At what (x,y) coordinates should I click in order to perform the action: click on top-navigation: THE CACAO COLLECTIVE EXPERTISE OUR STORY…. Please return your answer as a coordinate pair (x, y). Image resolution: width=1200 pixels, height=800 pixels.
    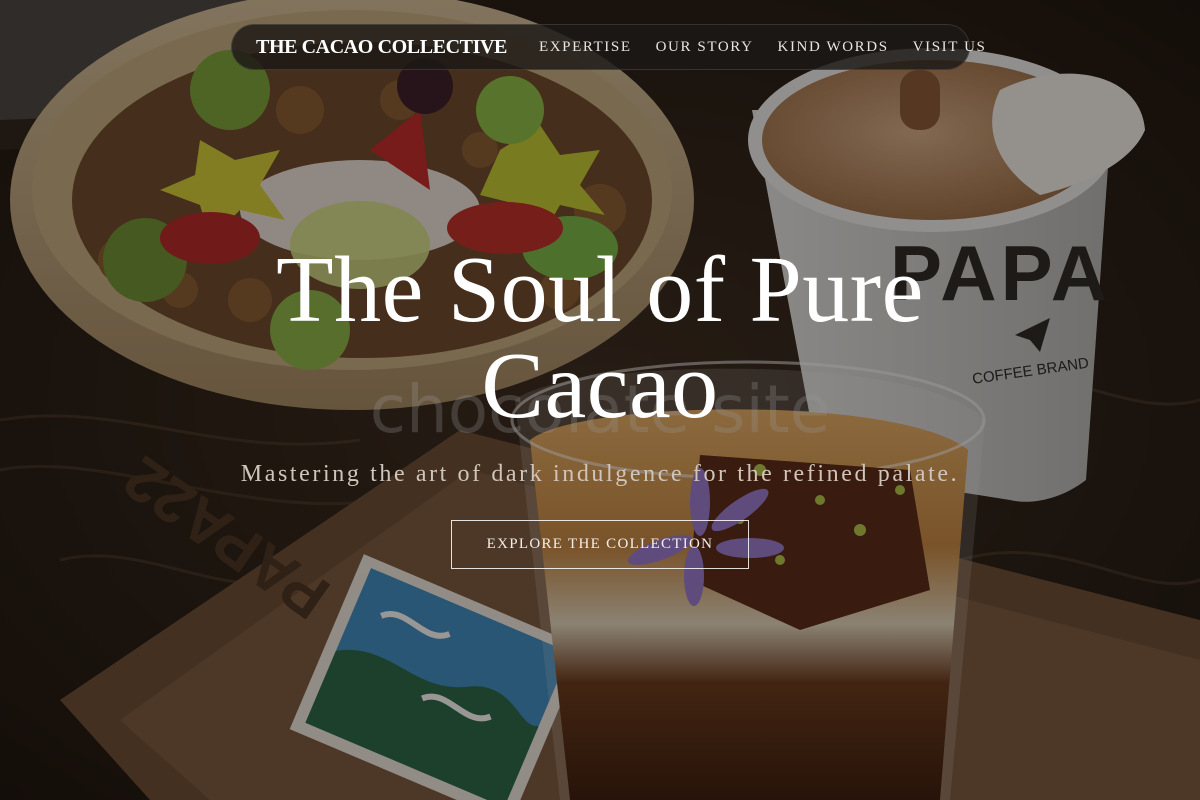
    Looking at the image, I should click on (608, 47).